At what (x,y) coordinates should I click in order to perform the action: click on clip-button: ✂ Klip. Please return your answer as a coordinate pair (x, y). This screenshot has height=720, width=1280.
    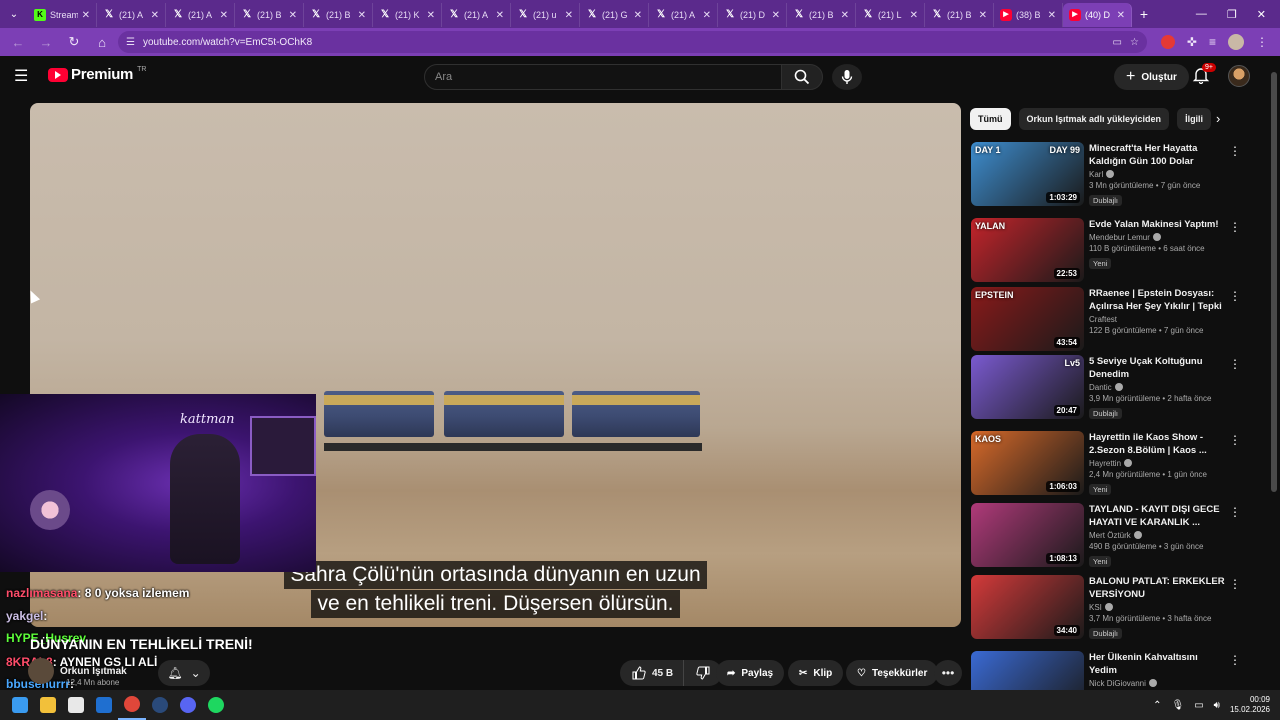
    Looking at the image, I should click on (816, 673).